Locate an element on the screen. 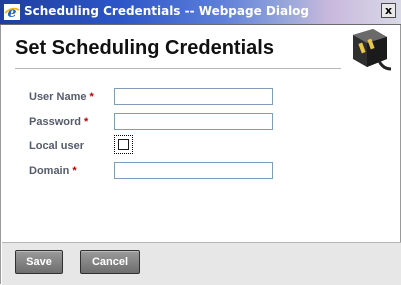 The image size is (401, 285). svg-text: e is located at coordinates (12, 12).